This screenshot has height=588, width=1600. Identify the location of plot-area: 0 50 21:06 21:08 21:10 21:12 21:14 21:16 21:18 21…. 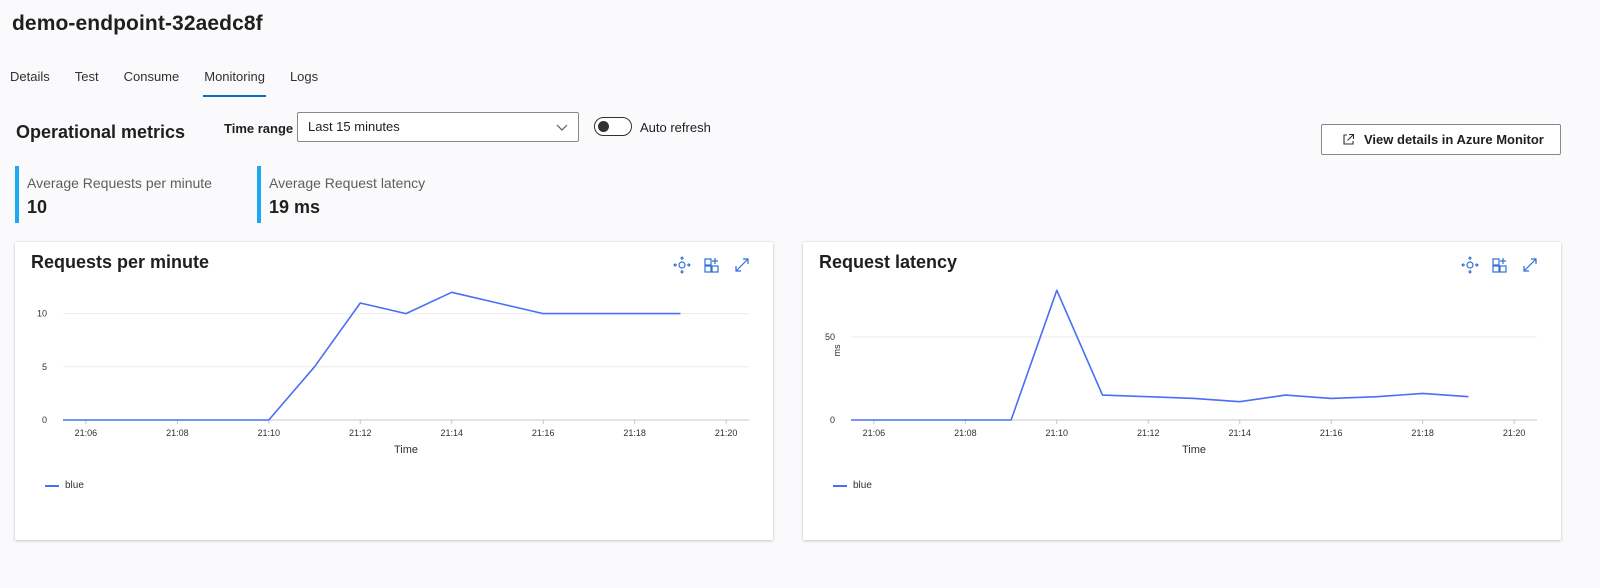
(1181, 372).